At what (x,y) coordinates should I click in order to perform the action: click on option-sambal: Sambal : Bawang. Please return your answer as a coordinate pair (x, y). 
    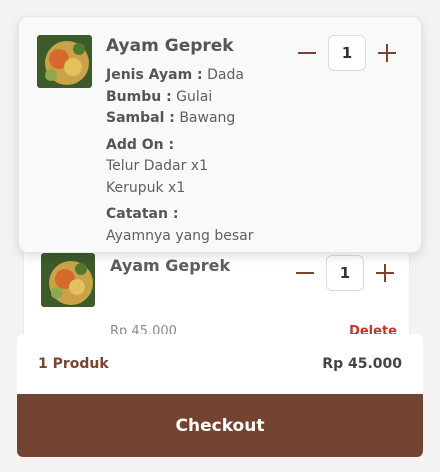
    Looking at the image, I should click on (180, 119).